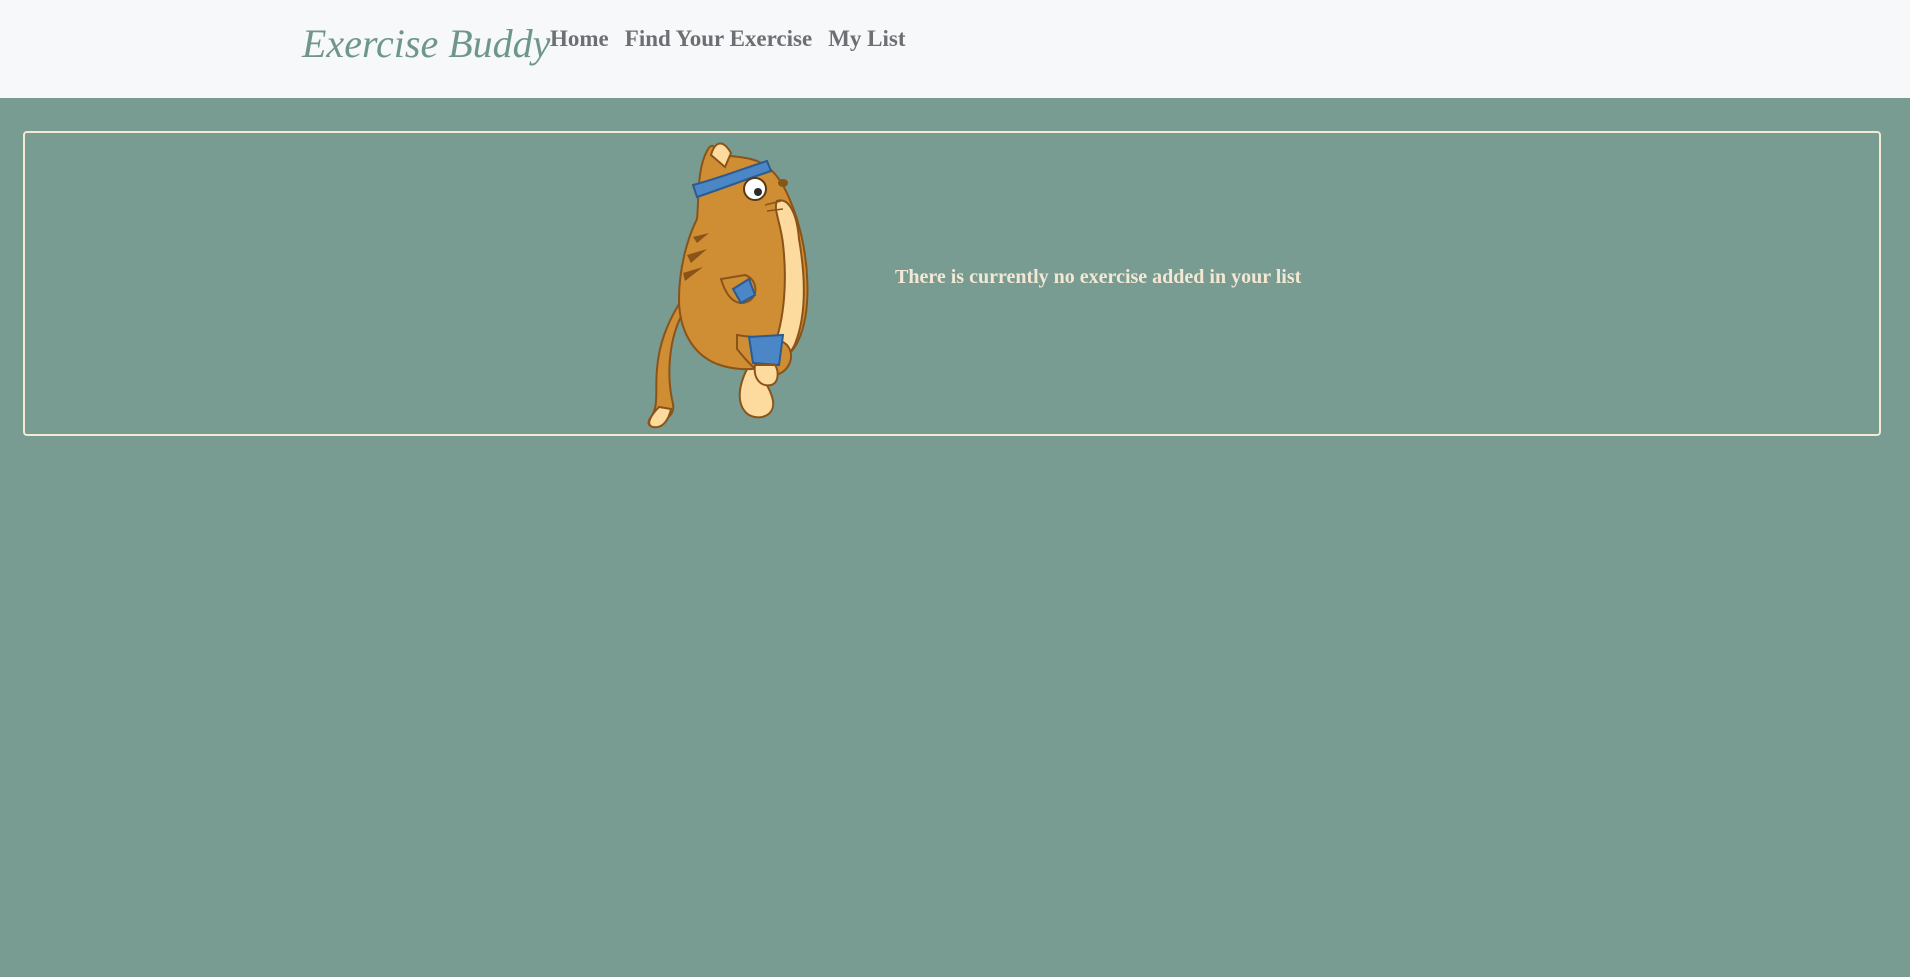 The width and height of the screenshot is (1910, 977). I want to click on nav-link-home: Home, so click(579, 39).